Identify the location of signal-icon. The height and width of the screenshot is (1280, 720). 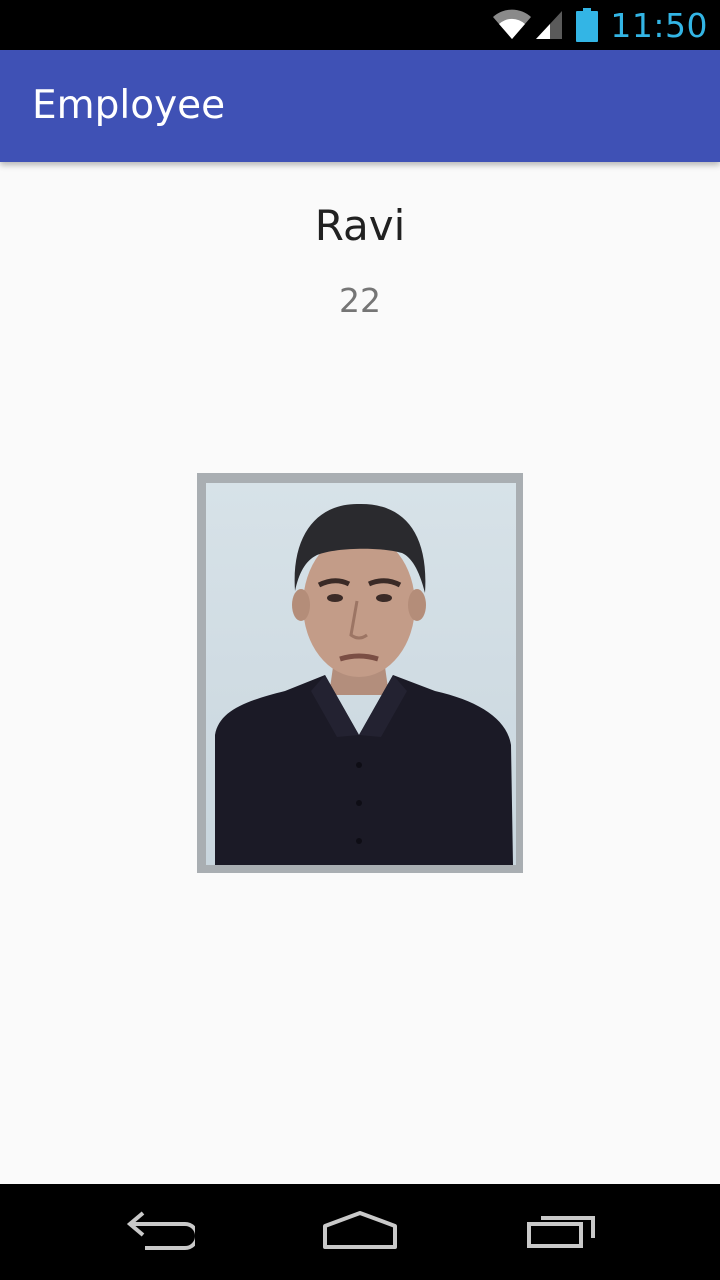
(549, 25).